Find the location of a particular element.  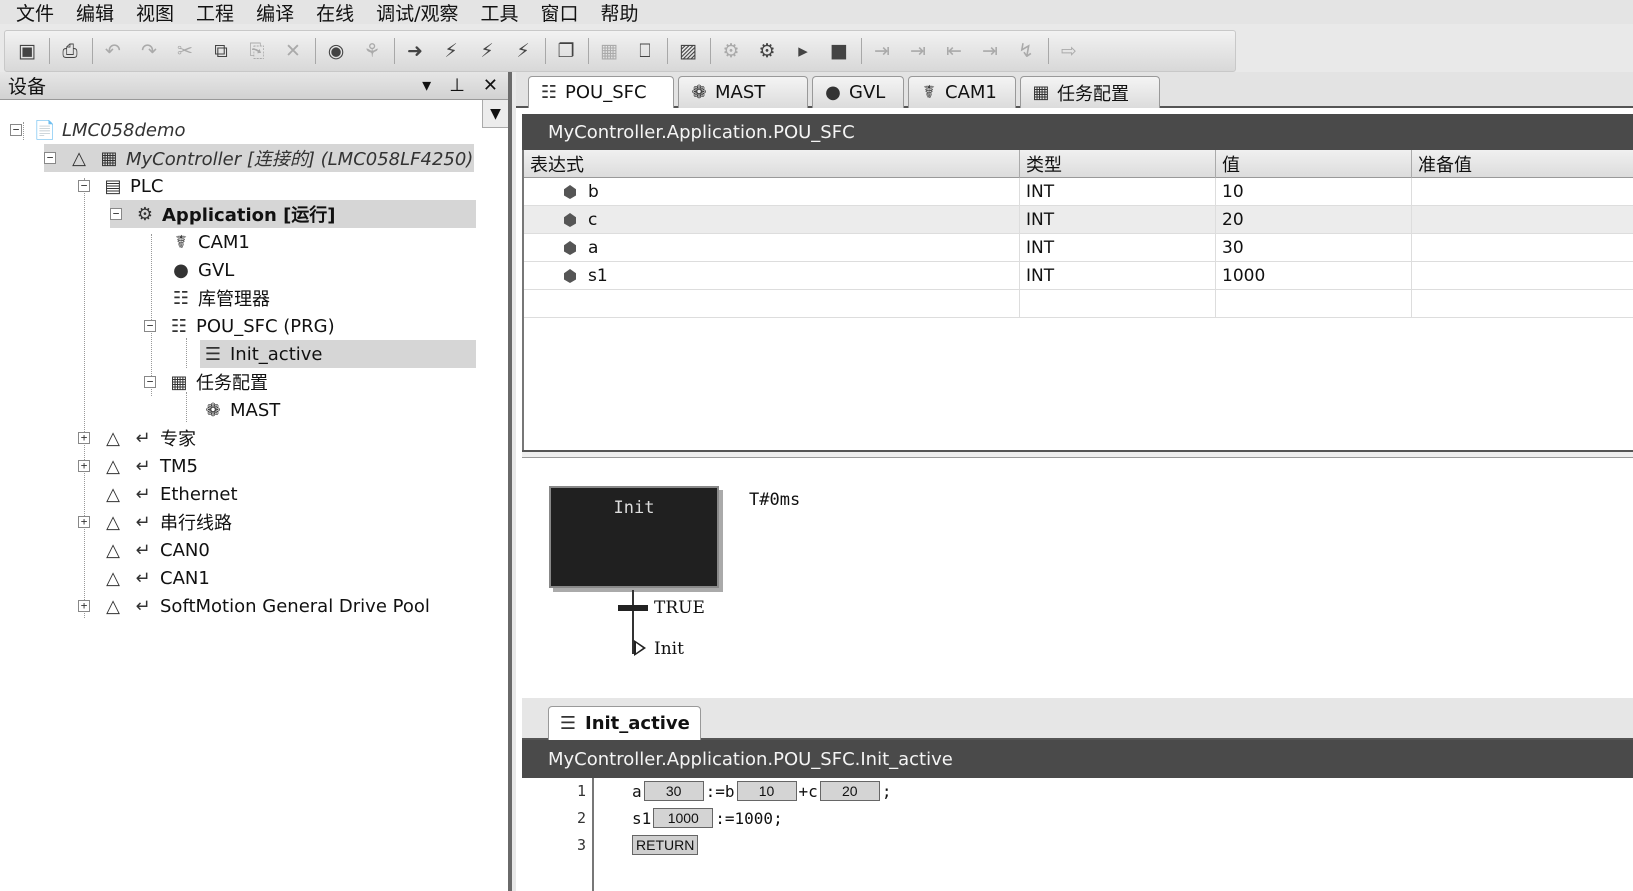

tab-cam1: ☤ CAM1 is located at coordinates (962, 92).